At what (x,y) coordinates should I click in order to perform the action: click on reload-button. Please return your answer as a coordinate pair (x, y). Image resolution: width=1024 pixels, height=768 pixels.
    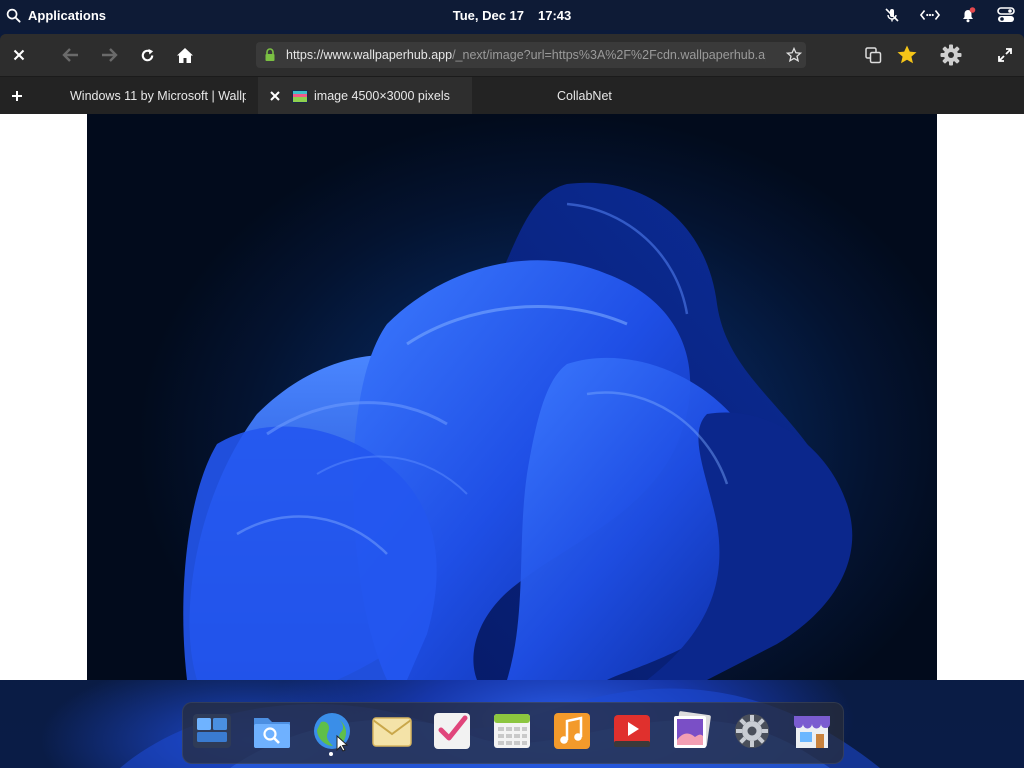
    Looking at the image, I should click on (147, 55).